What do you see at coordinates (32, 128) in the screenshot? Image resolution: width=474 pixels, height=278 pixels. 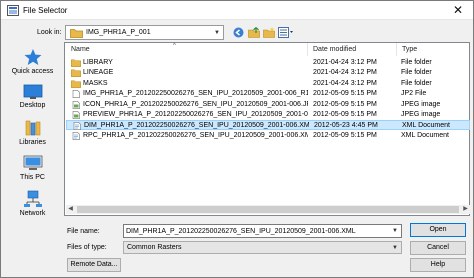 I see `libraries-icon` at bounding box center [32, 128].